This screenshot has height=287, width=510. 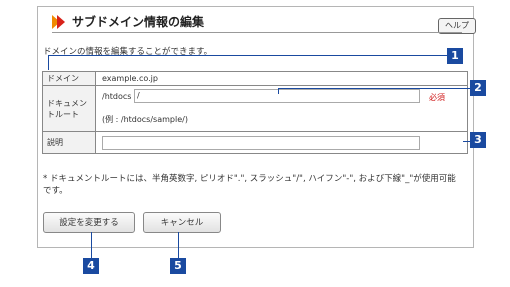 I want to click on callout-4-line, so click(x=91, y=245).